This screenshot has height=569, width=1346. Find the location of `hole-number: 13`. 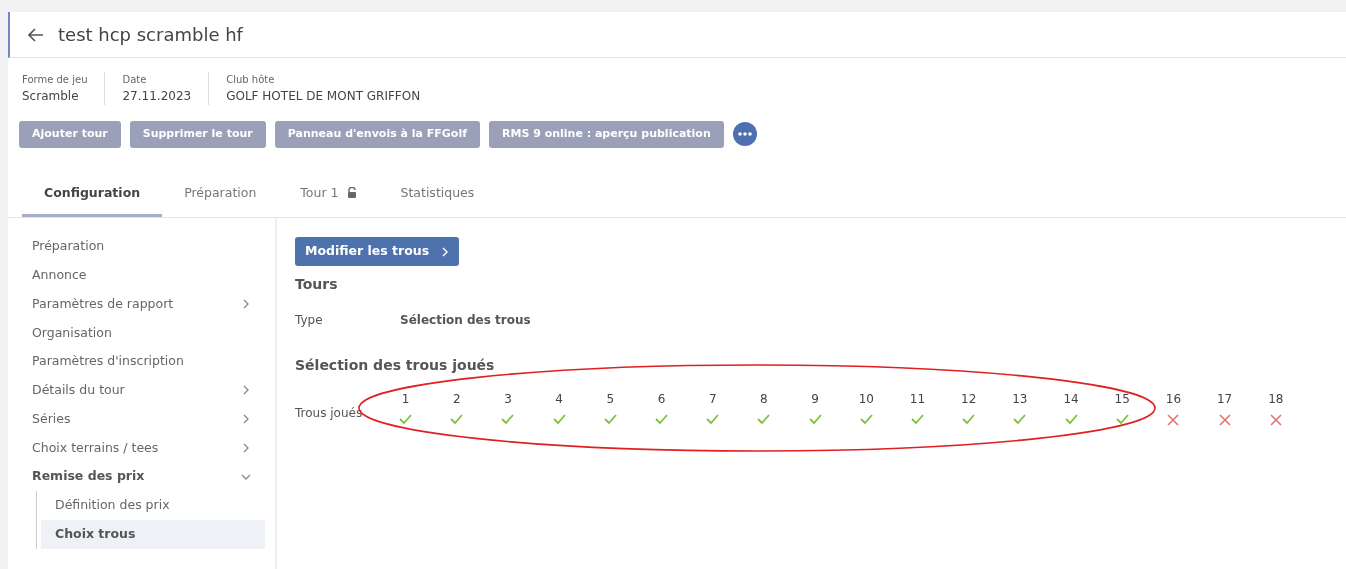

hole-number: 13 is located at coordinates (1020, 399).